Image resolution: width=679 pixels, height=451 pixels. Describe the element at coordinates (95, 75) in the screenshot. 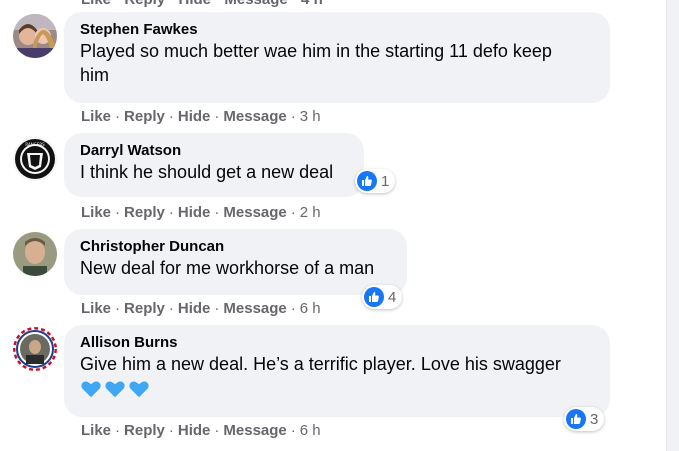

I see `comment-text-line: him` at that location.